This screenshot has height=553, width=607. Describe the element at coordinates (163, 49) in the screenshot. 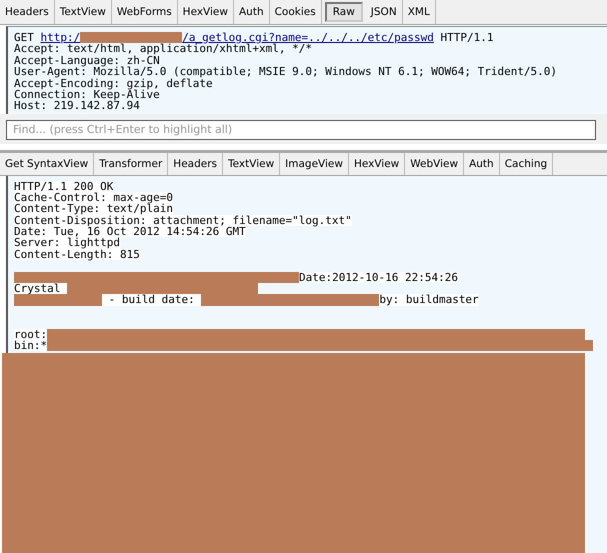

I see `request-text: Accept: text/html, application/xhtml+xml, */*` at that location.